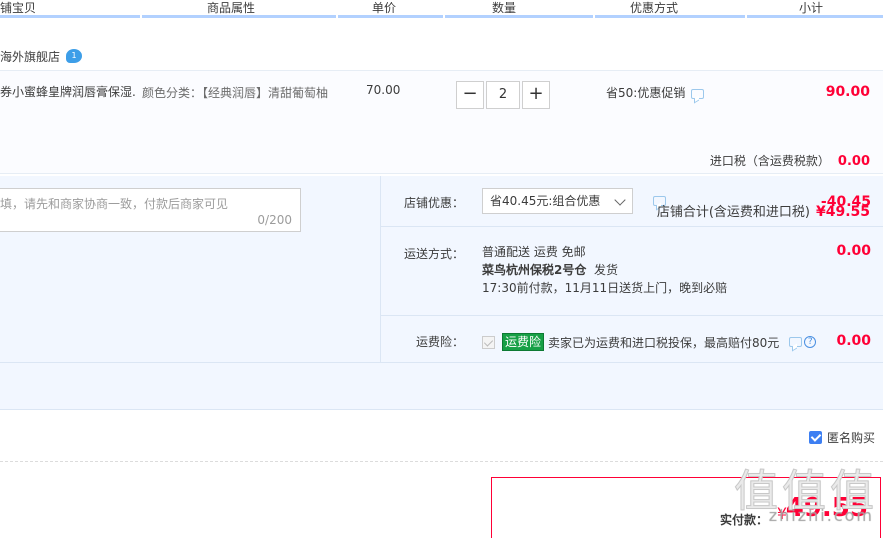  I want to click on payment-label: 实付款：, so click(743, 520).